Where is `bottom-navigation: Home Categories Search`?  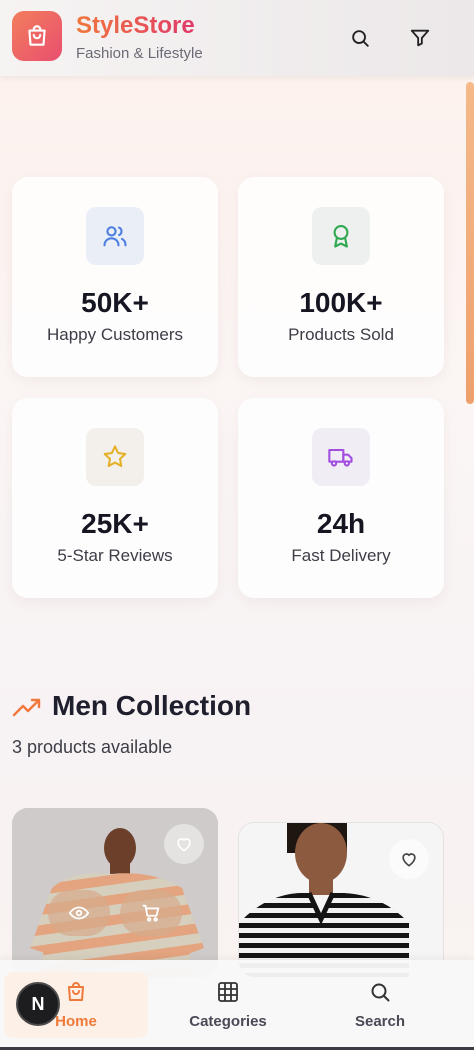
bottom-navigation: Home Categories Search is located at coordinates (237, 1004).